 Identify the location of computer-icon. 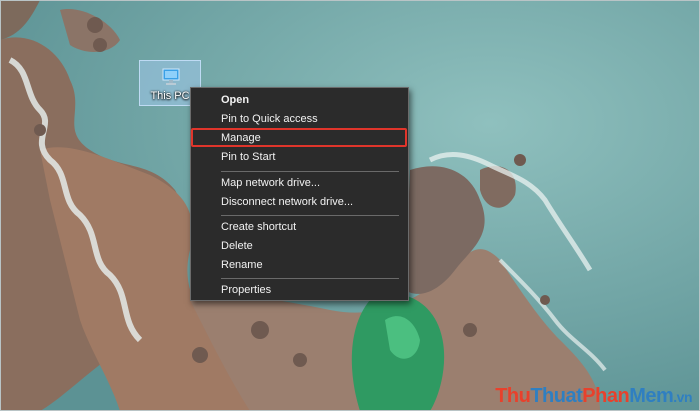
(171, 76).